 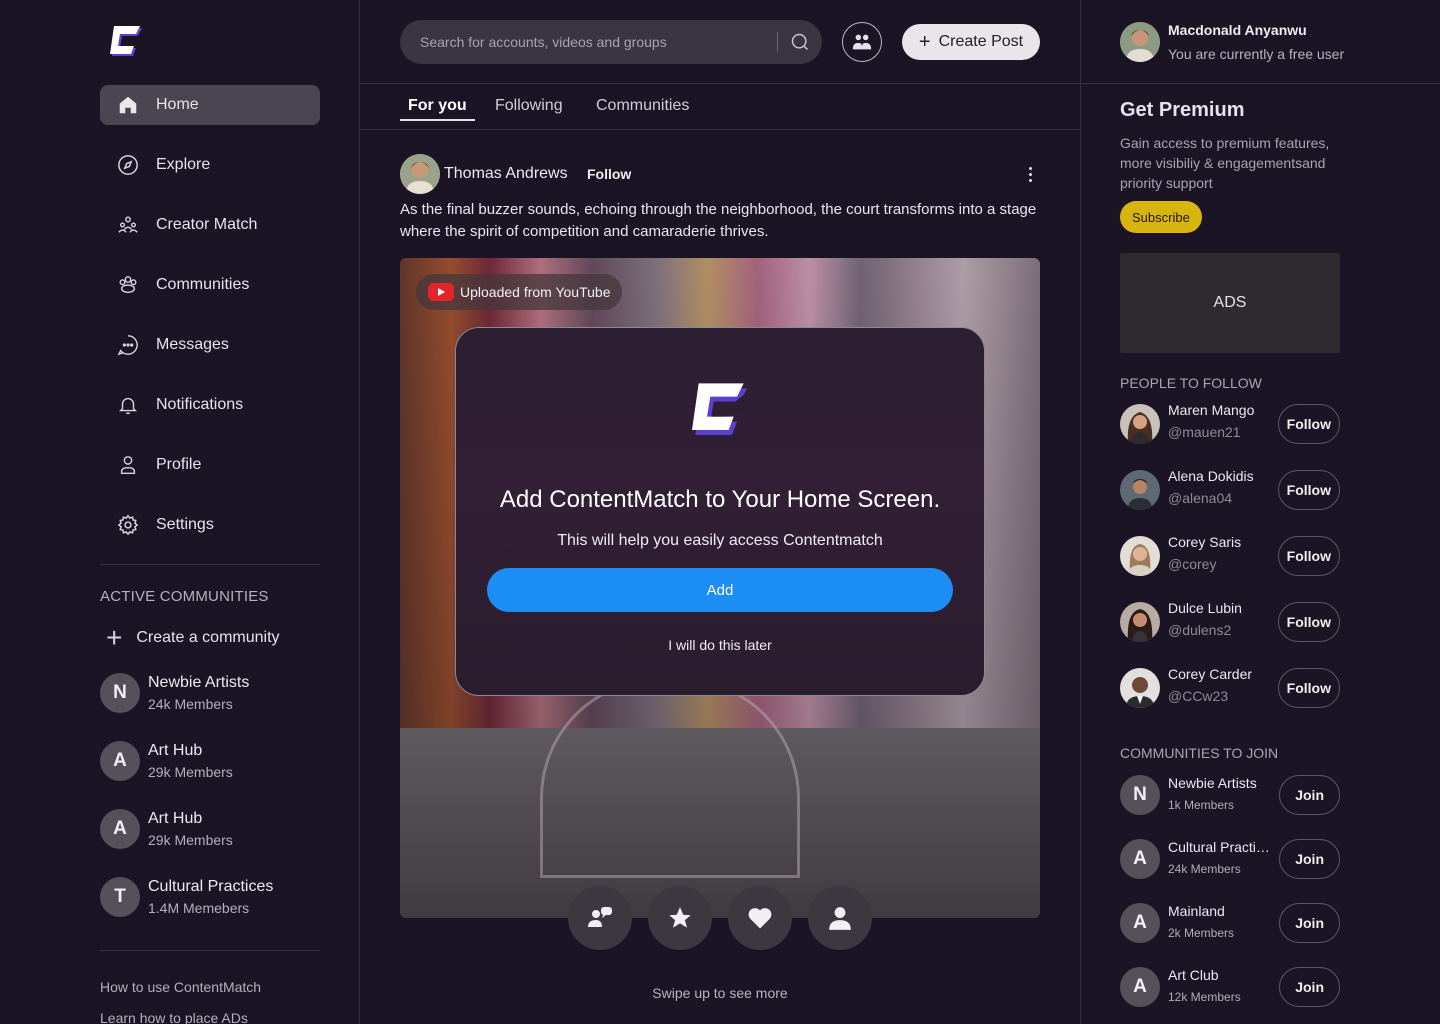 What do you see at coordinates (200, 404) in the screenshot?
I see `nav-label: Notifications` at bounding box center [200, 404].